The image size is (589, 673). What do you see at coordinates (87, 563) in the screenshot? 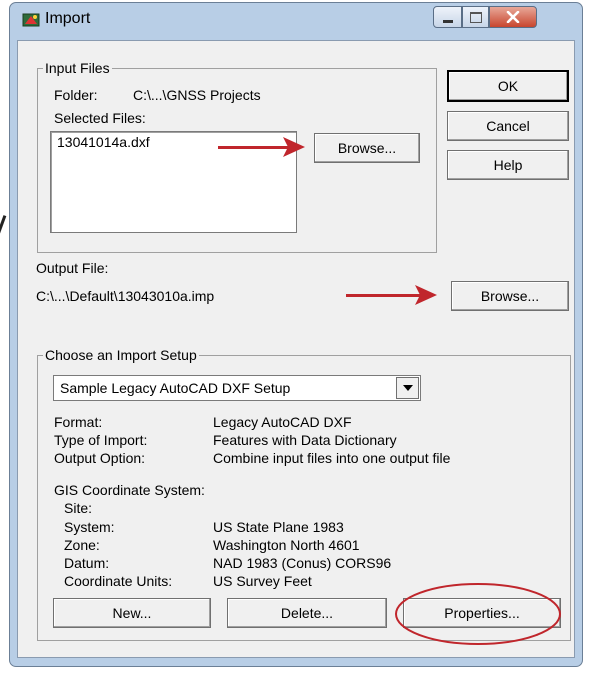
I see `datum-label: Datum:` at bounding box center [87, 563].